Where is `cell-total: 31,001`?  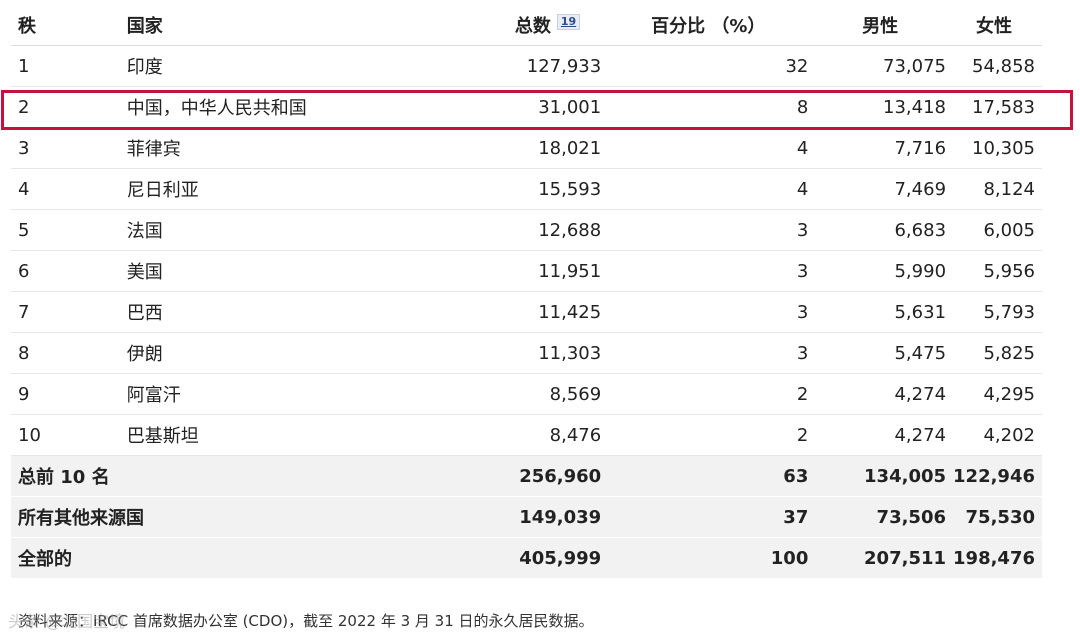 cell-total: 31,001 is located at coordinates (495, 107).